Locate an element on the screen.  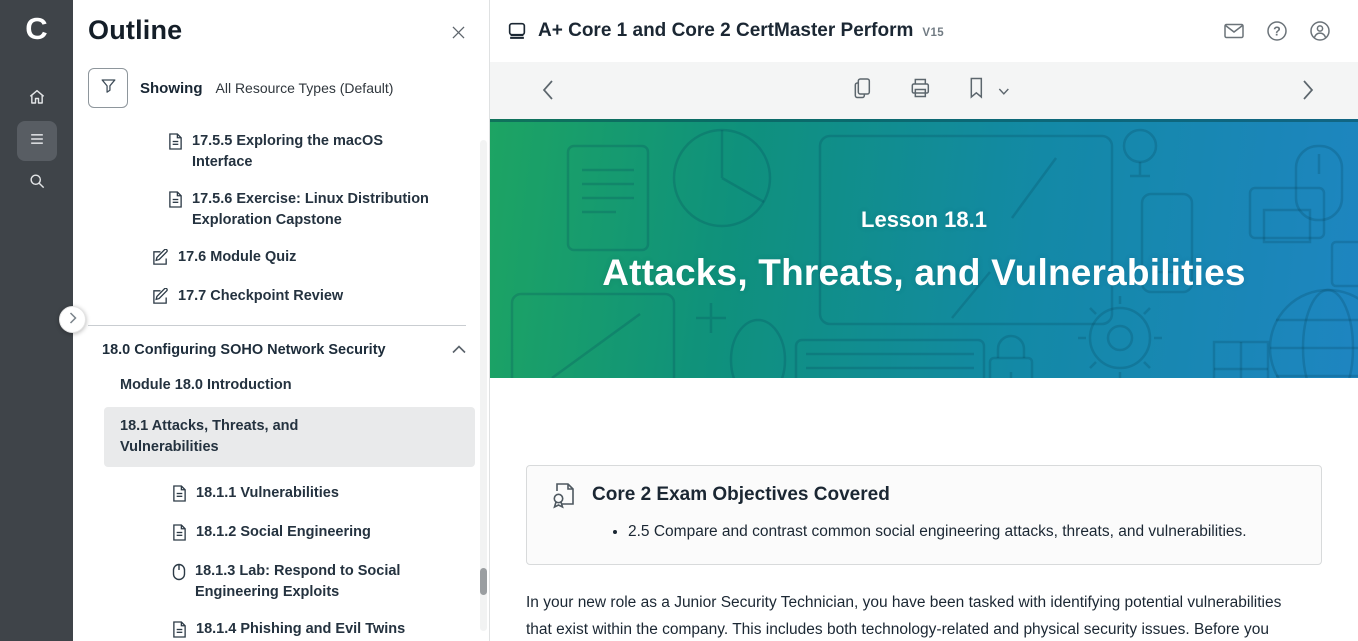
outline-item-17-6: 17.6 Module Quiz is located at coordinates (281, 258).